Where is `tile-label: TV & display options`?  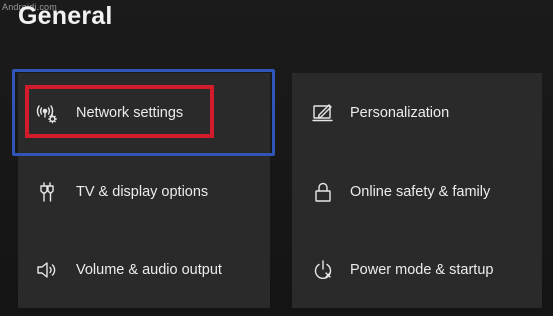 tile-label: TV & display options is located at coordinates (142, 192).